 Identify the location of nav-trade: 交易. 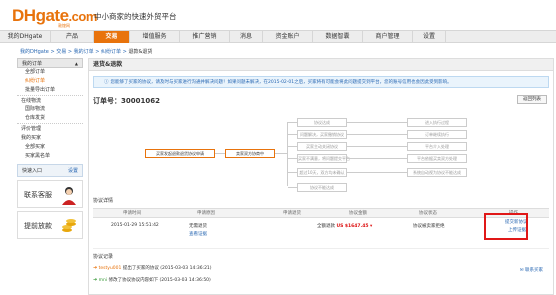
(112, 37).